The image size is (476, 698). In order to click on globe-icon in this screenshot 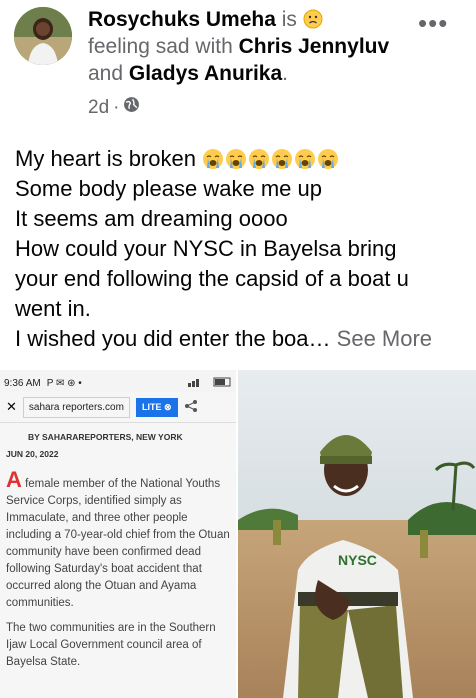, I will do `click(131, 107)`.